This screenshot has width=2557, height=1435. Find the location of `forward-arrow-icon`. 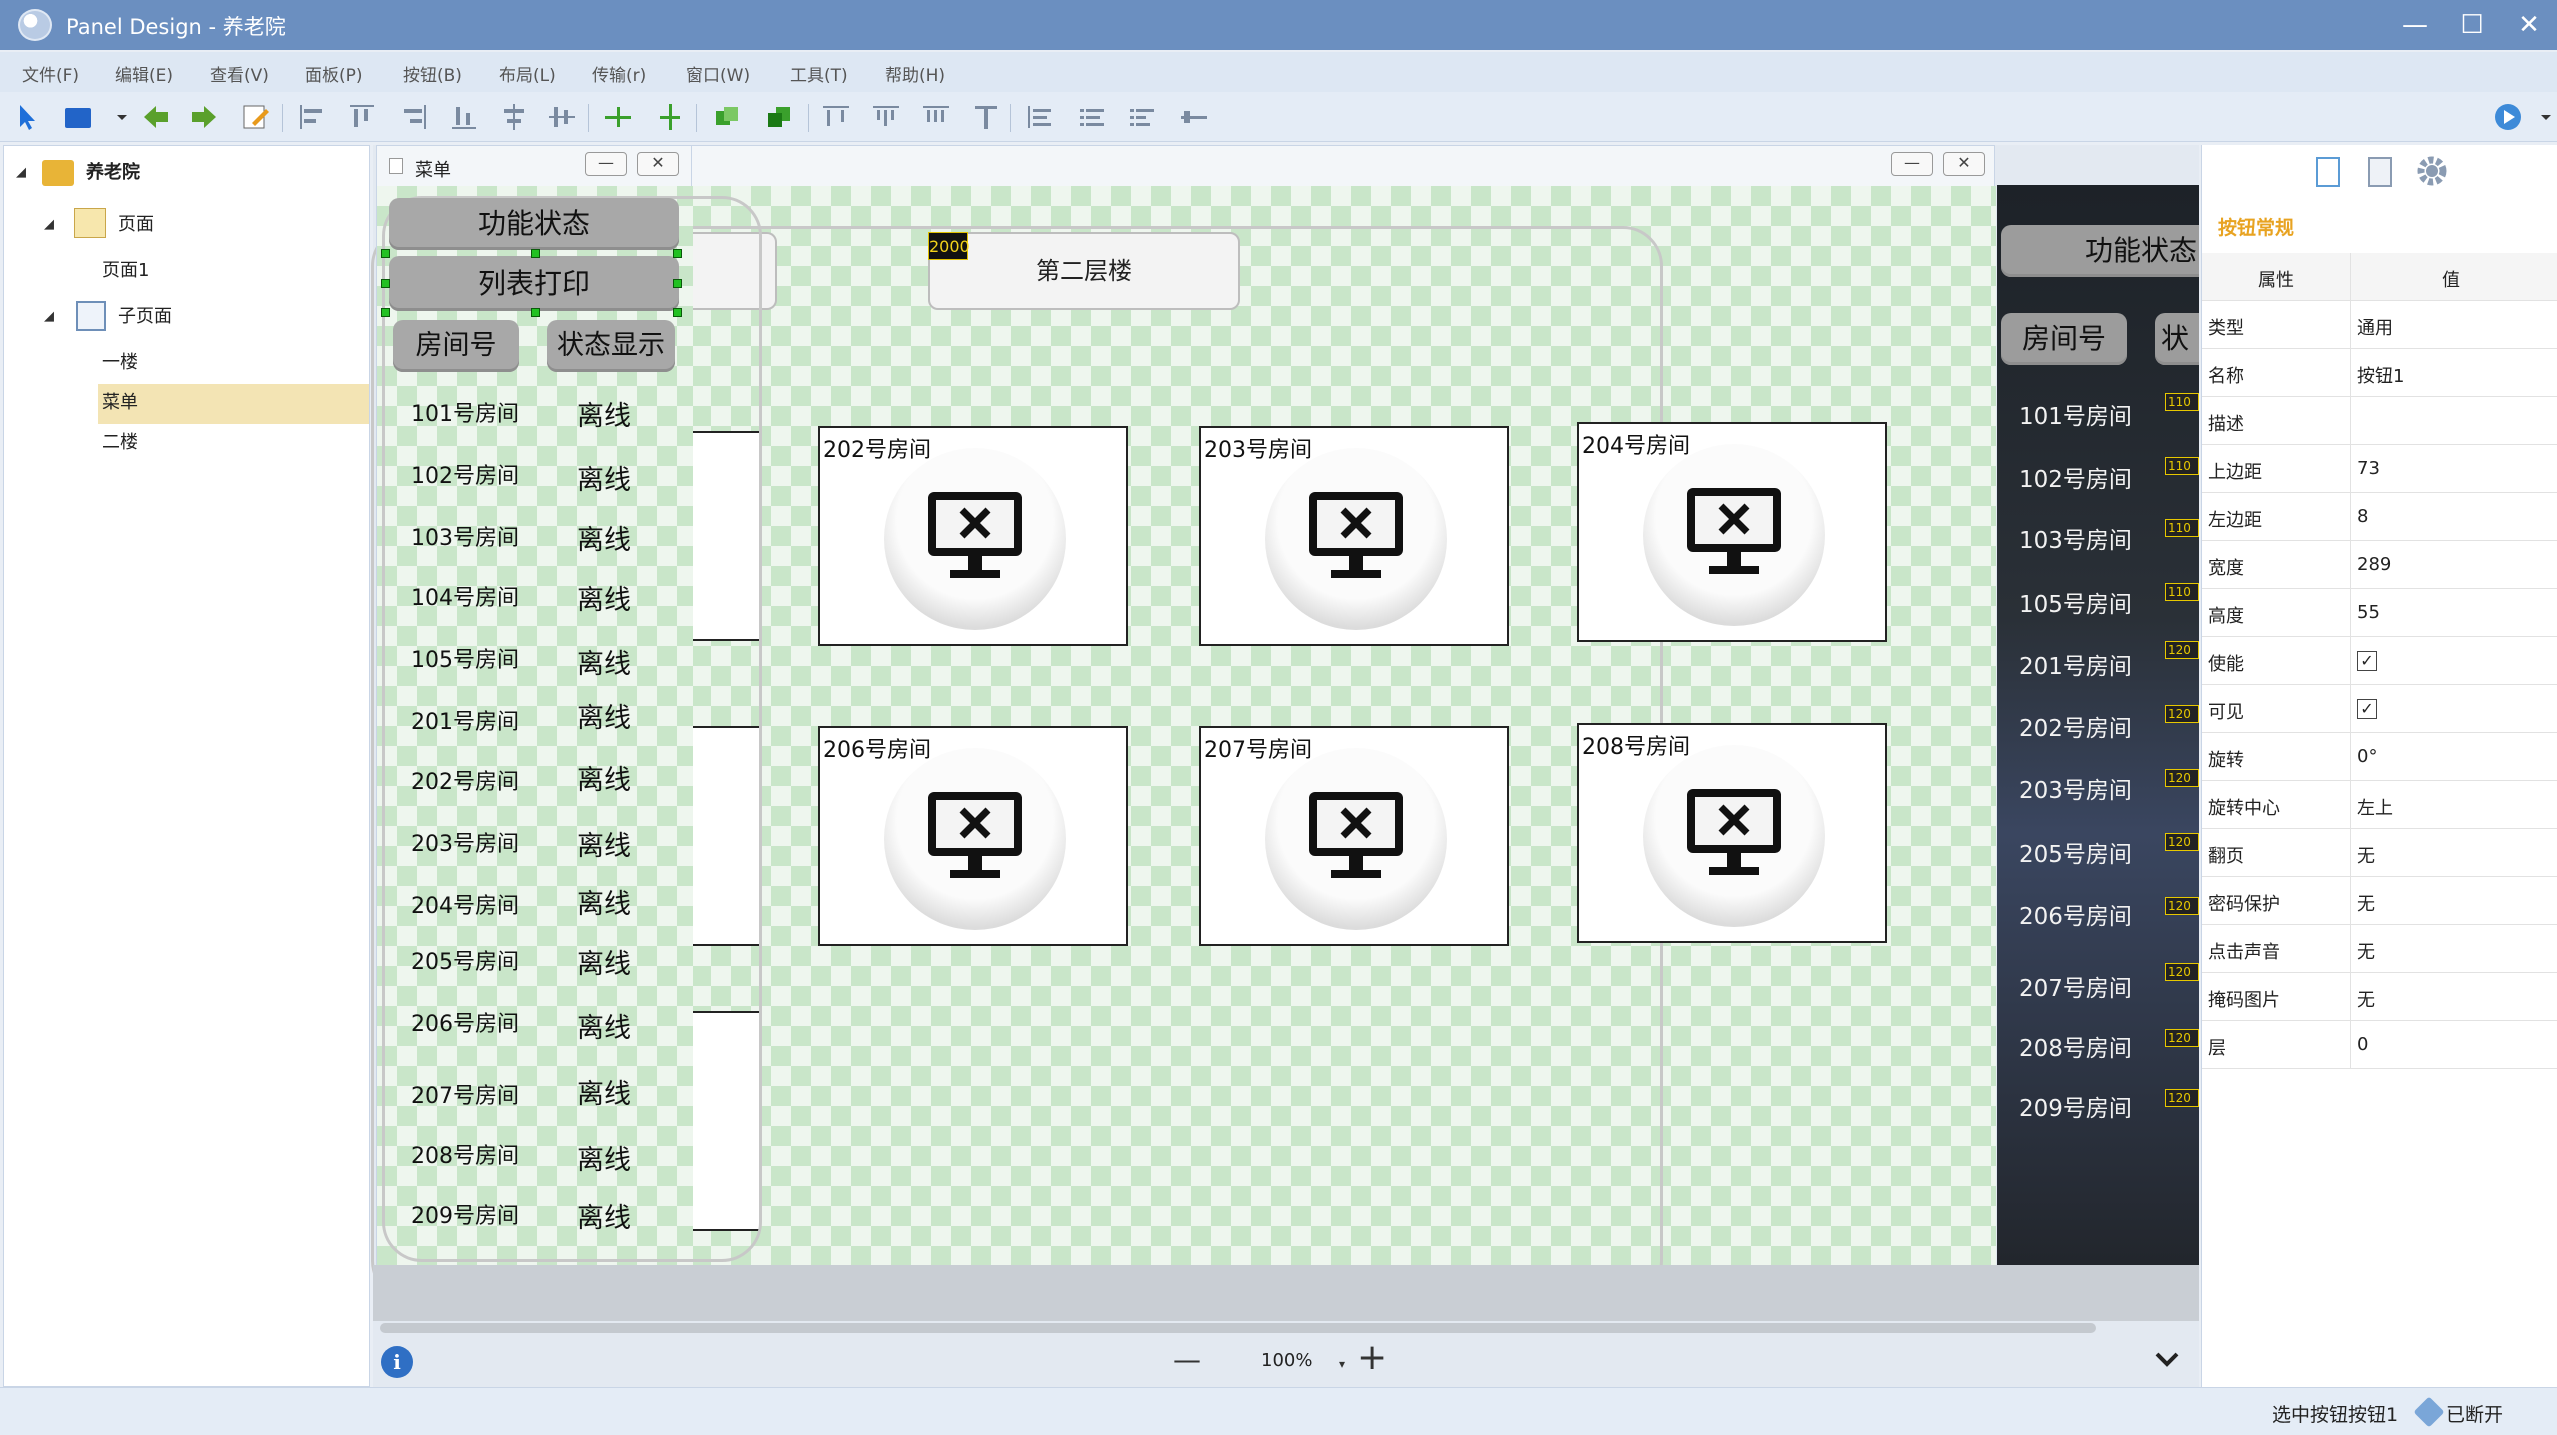

forward-arrow-icon is located at coordinates (204, 117).